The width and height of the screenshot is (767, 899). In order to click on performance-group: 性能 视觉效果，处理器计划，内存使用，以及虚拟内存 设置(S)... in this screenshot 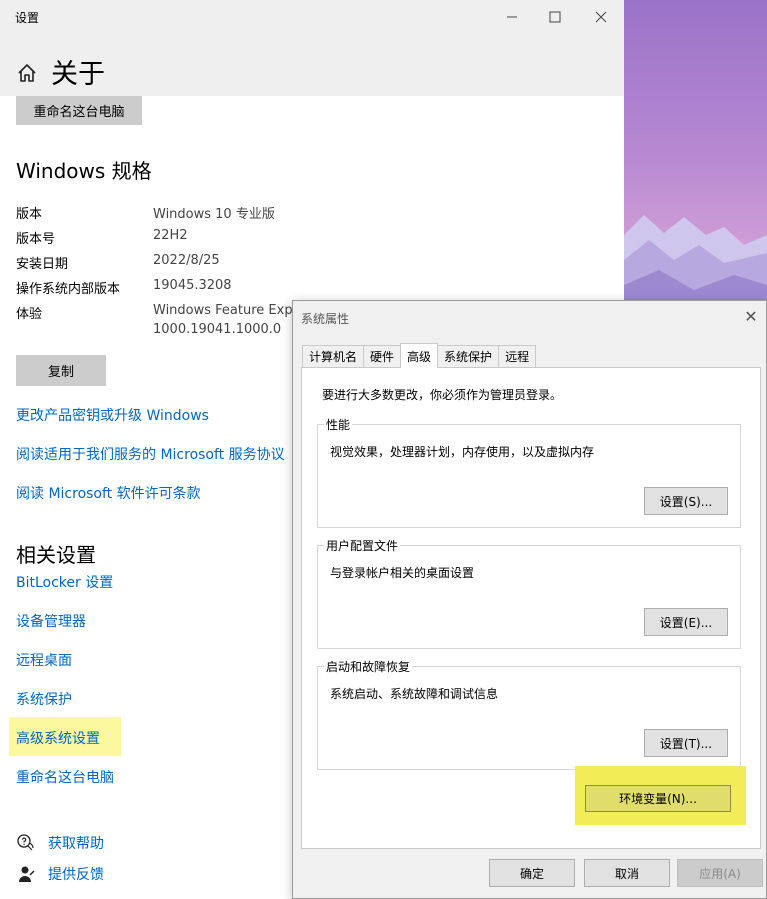, I will do `click(529, 472)`.